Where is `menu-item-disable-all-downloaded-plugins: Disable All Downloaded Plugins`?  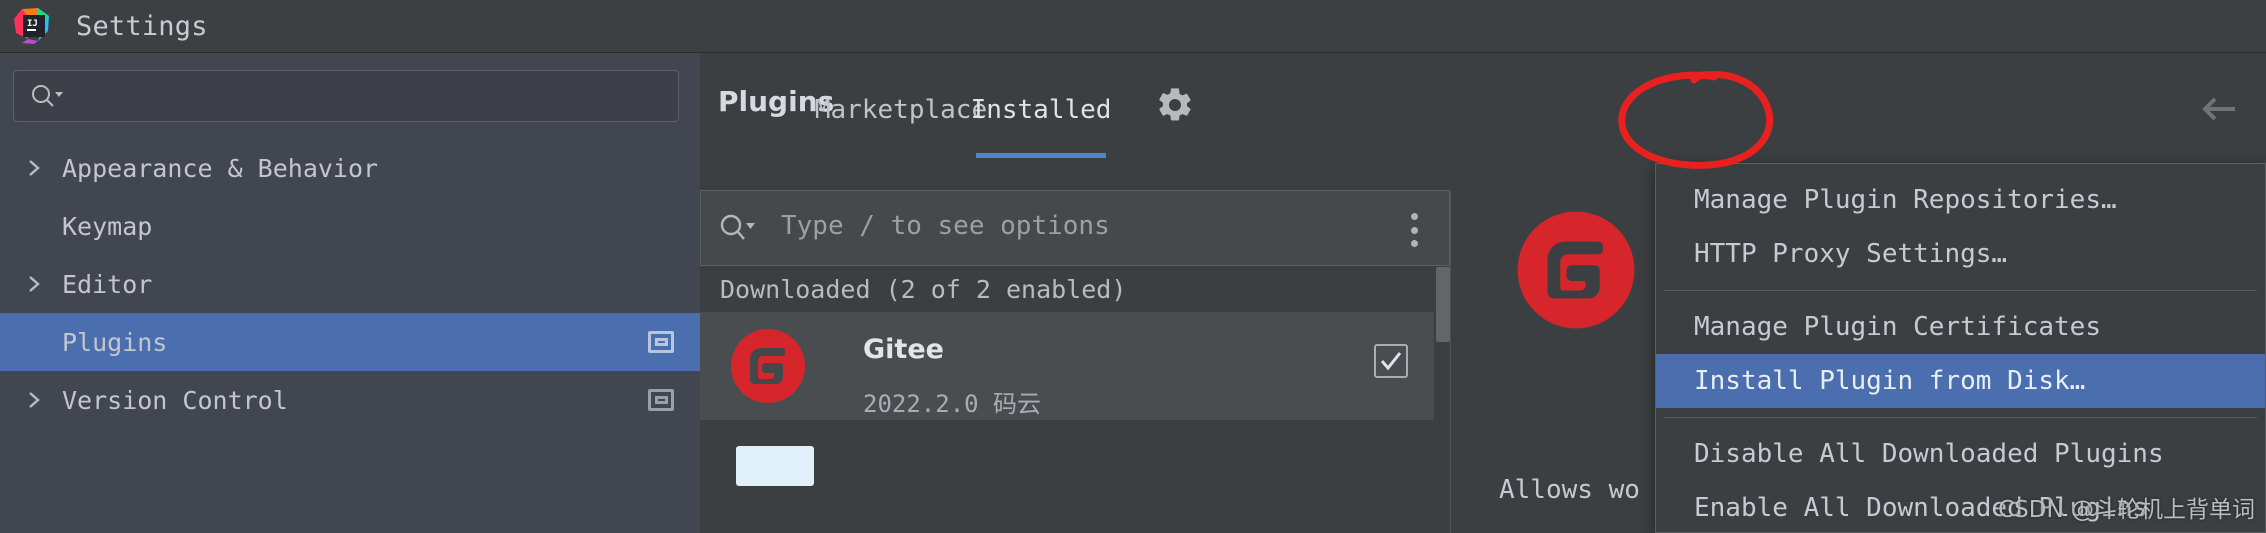
menu-item-disable-all-downloaded-plugins: Disable All Downloaded Plugins is located at coordinates (1960, 454).